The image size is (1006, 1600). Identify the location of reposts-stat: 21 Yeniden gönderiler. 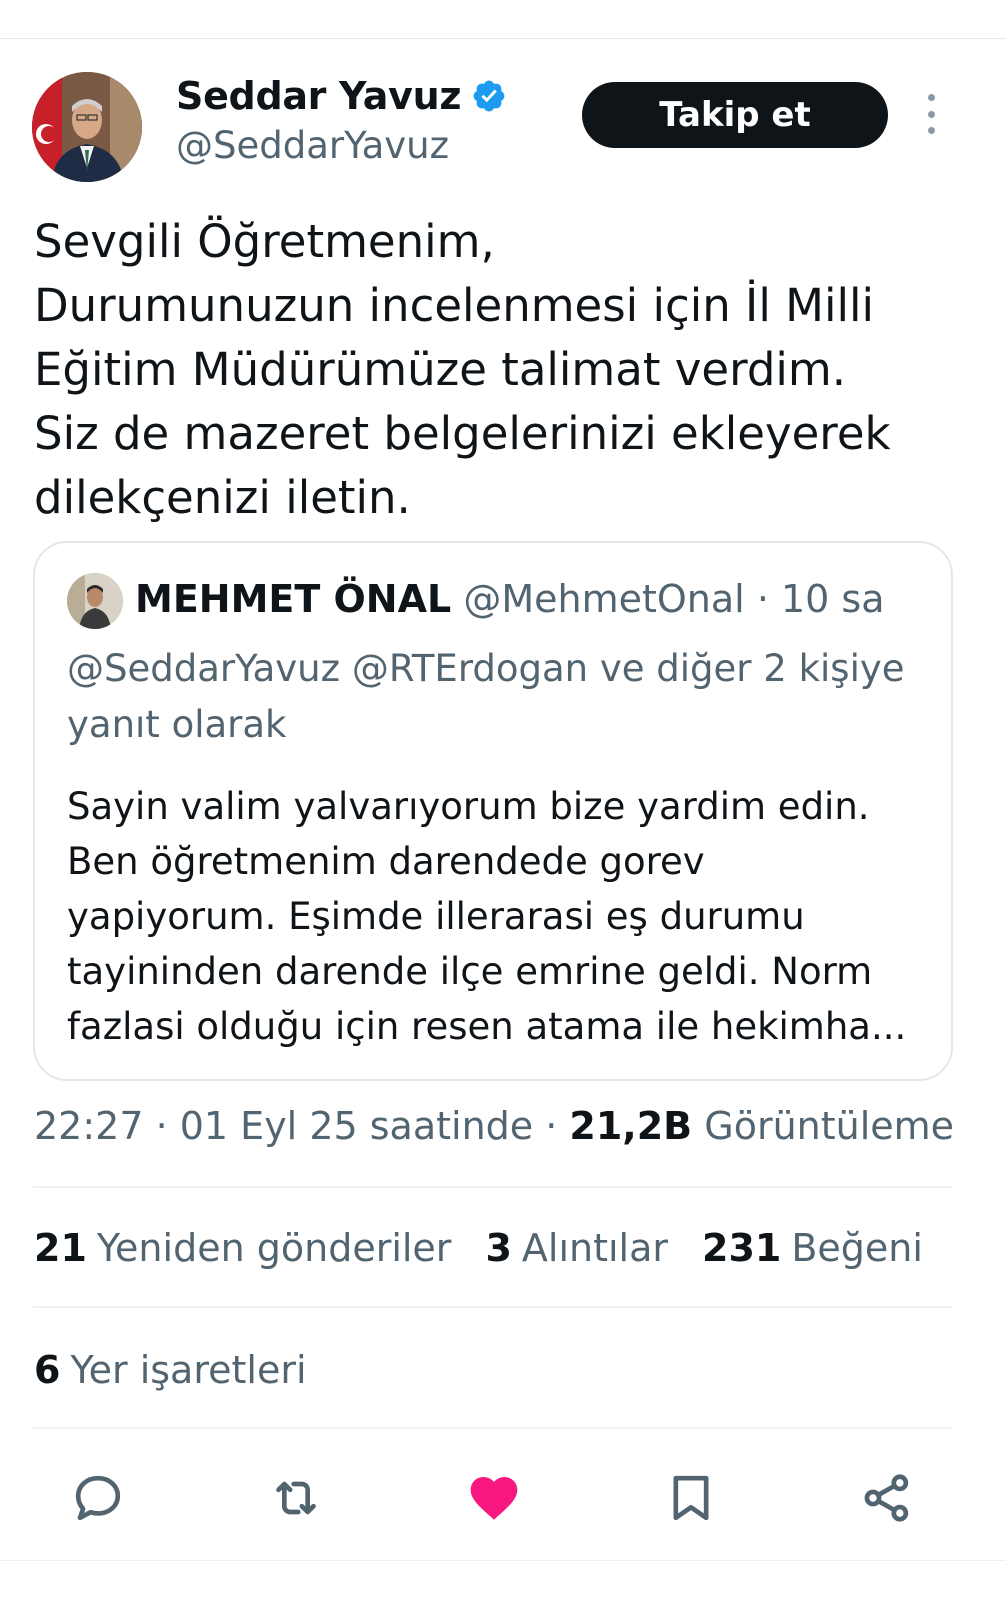
(242, 1248).